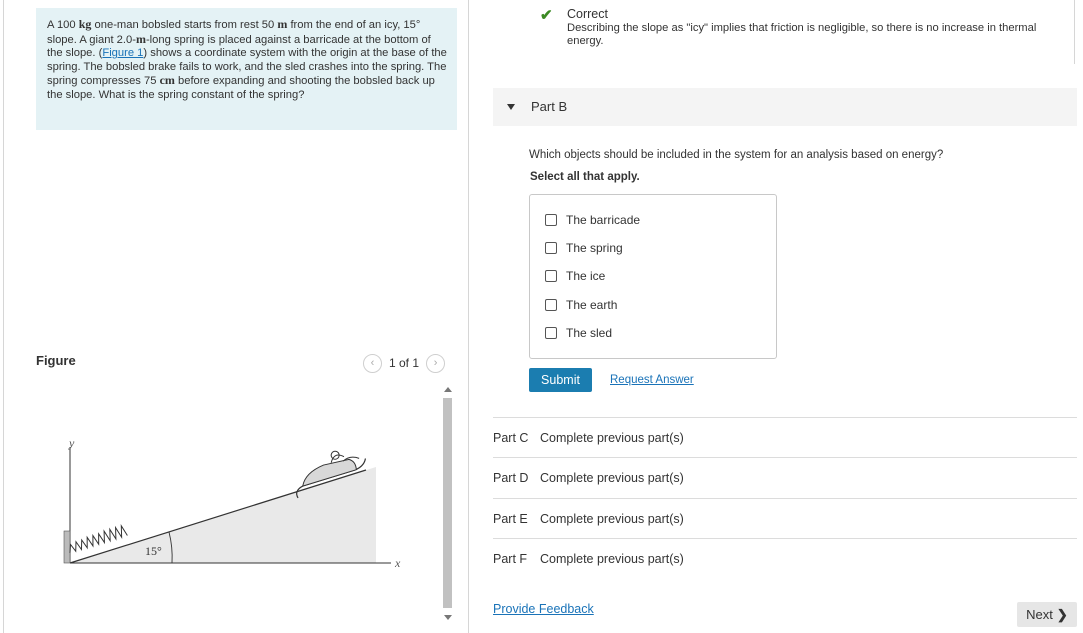 This screenshot has width=1083, height=633. Describe the element at coordinates (587, 14) in the screenshot. I see `feedback-status: Correct` at that location.